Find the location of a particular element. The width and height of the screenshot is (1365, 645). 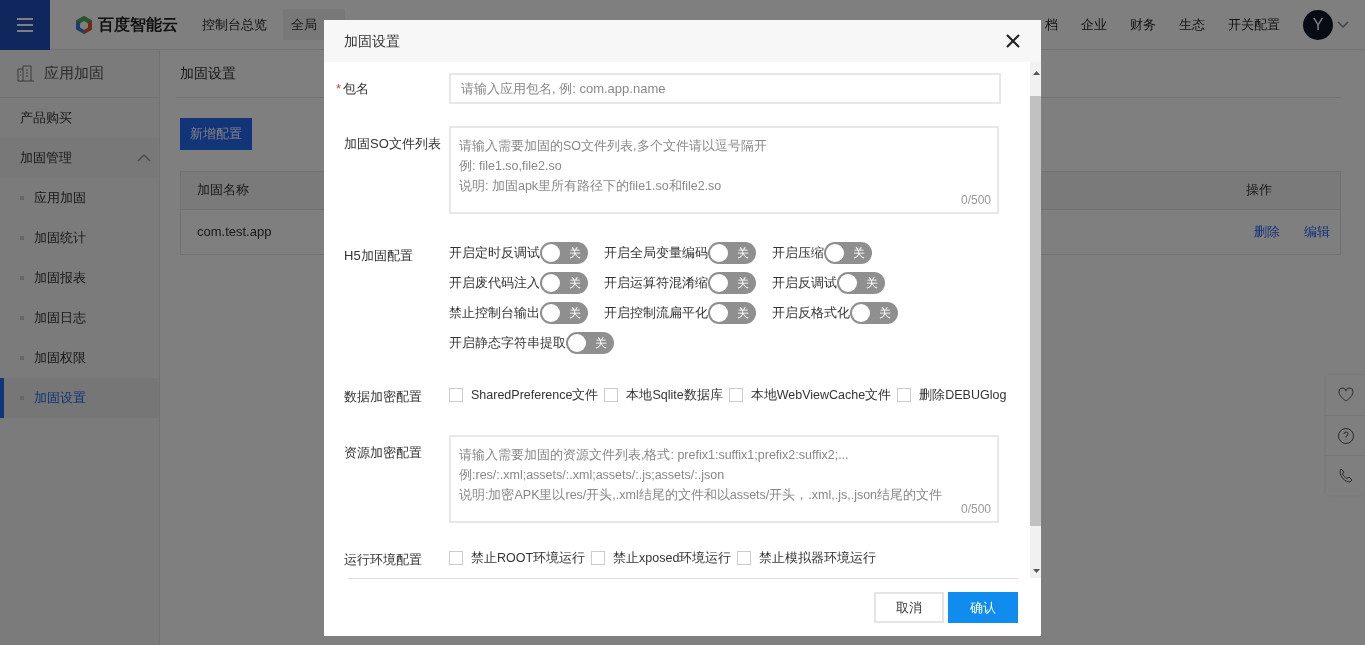

menu-button is located at coordinates (25, 25).